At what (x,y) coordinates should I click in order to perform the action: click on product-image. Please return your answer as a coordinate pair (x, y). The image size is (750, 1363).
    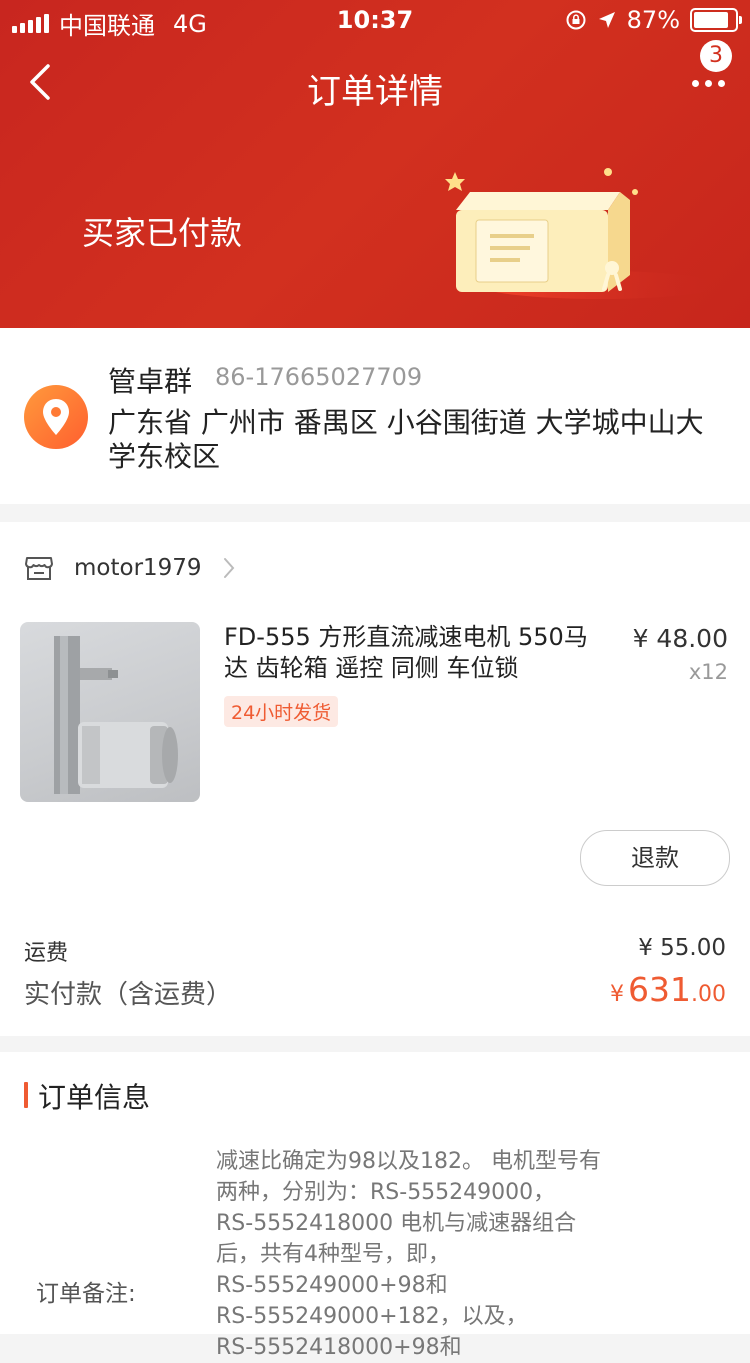
    Looking at the image, I should click on (110, 712).